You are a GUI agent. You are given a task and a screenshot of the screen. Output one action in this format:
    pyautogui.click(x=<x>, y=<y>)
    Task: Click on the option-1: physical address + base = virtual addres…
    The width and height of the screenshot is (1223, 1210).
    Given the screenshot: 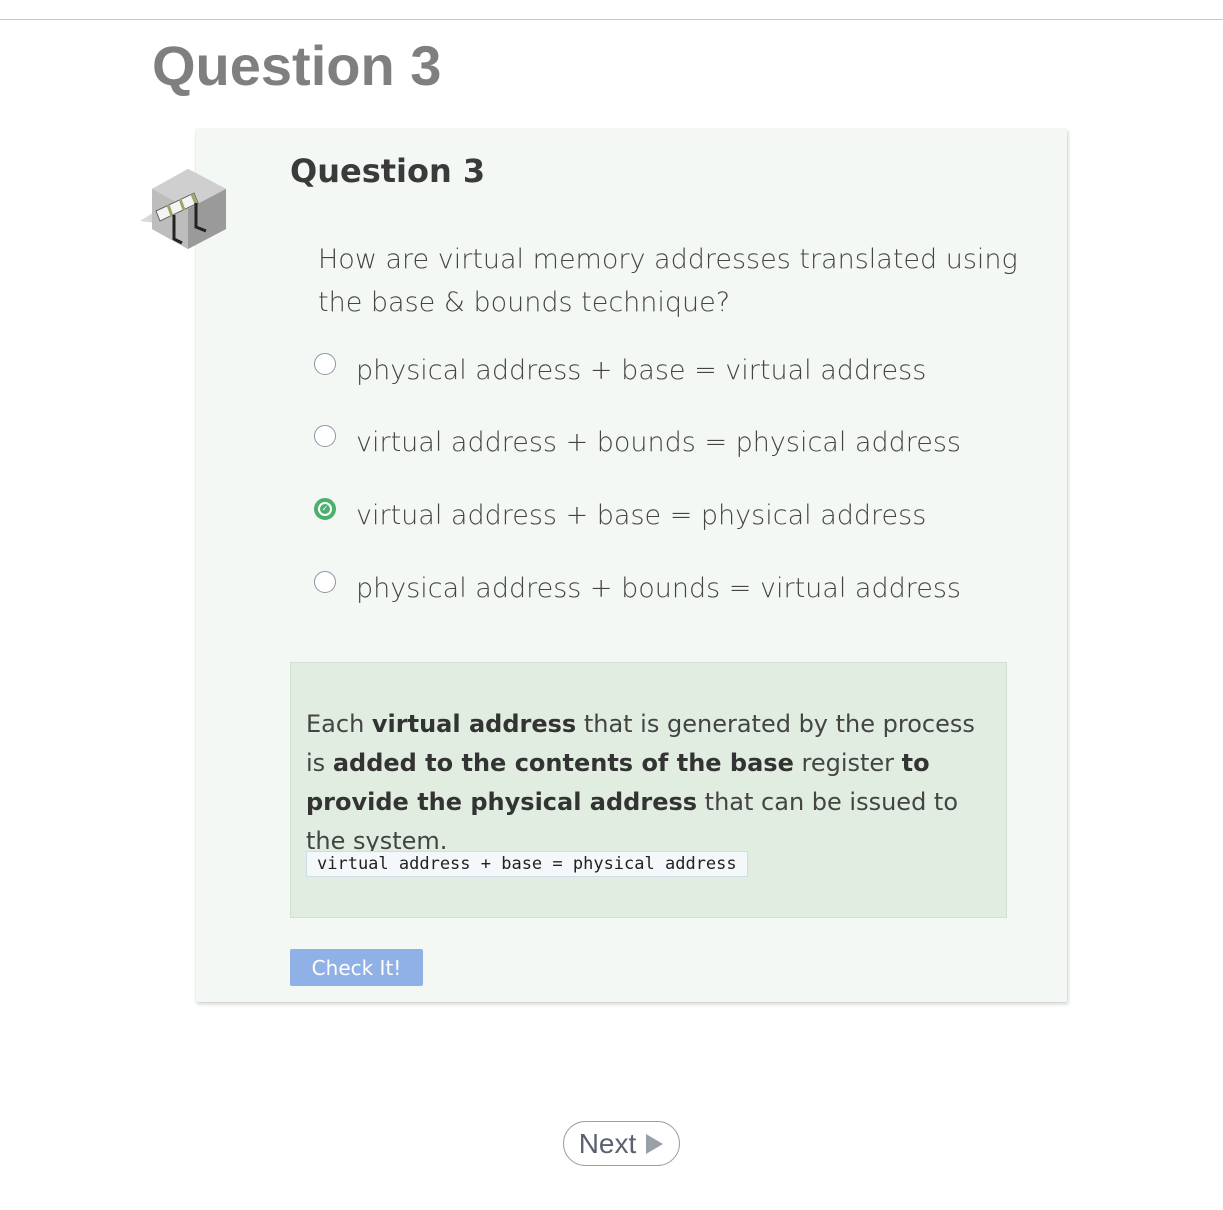 What is the action you would take?
    pyautogui.click(x=620, y=370)
    